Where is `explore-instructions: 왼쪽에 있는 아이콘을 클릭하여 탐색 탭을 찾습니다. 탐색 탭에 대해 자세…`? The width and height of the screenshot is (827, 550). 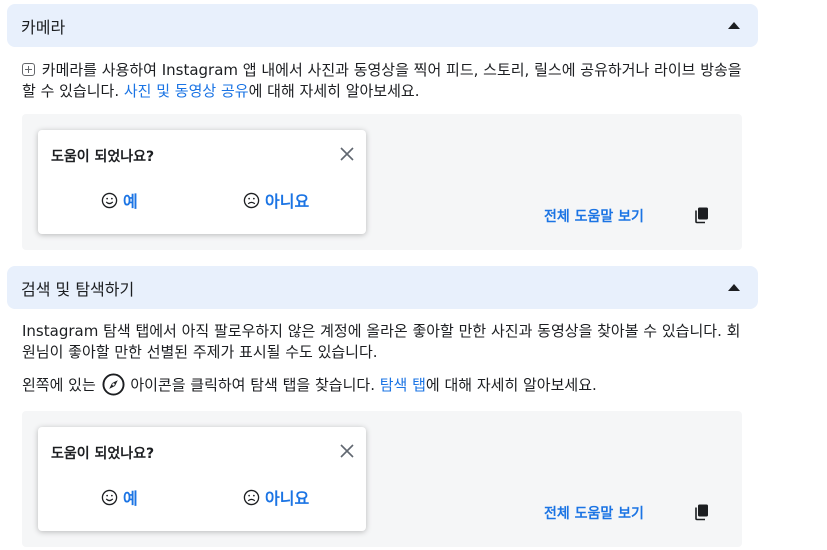
explore-instructions: 왼쪽에 있는 아이콘을 클릭하여 탐색 탭을 찾습니다. 탐색 탭에 대해 자세… is located at coordinates (382, 384).